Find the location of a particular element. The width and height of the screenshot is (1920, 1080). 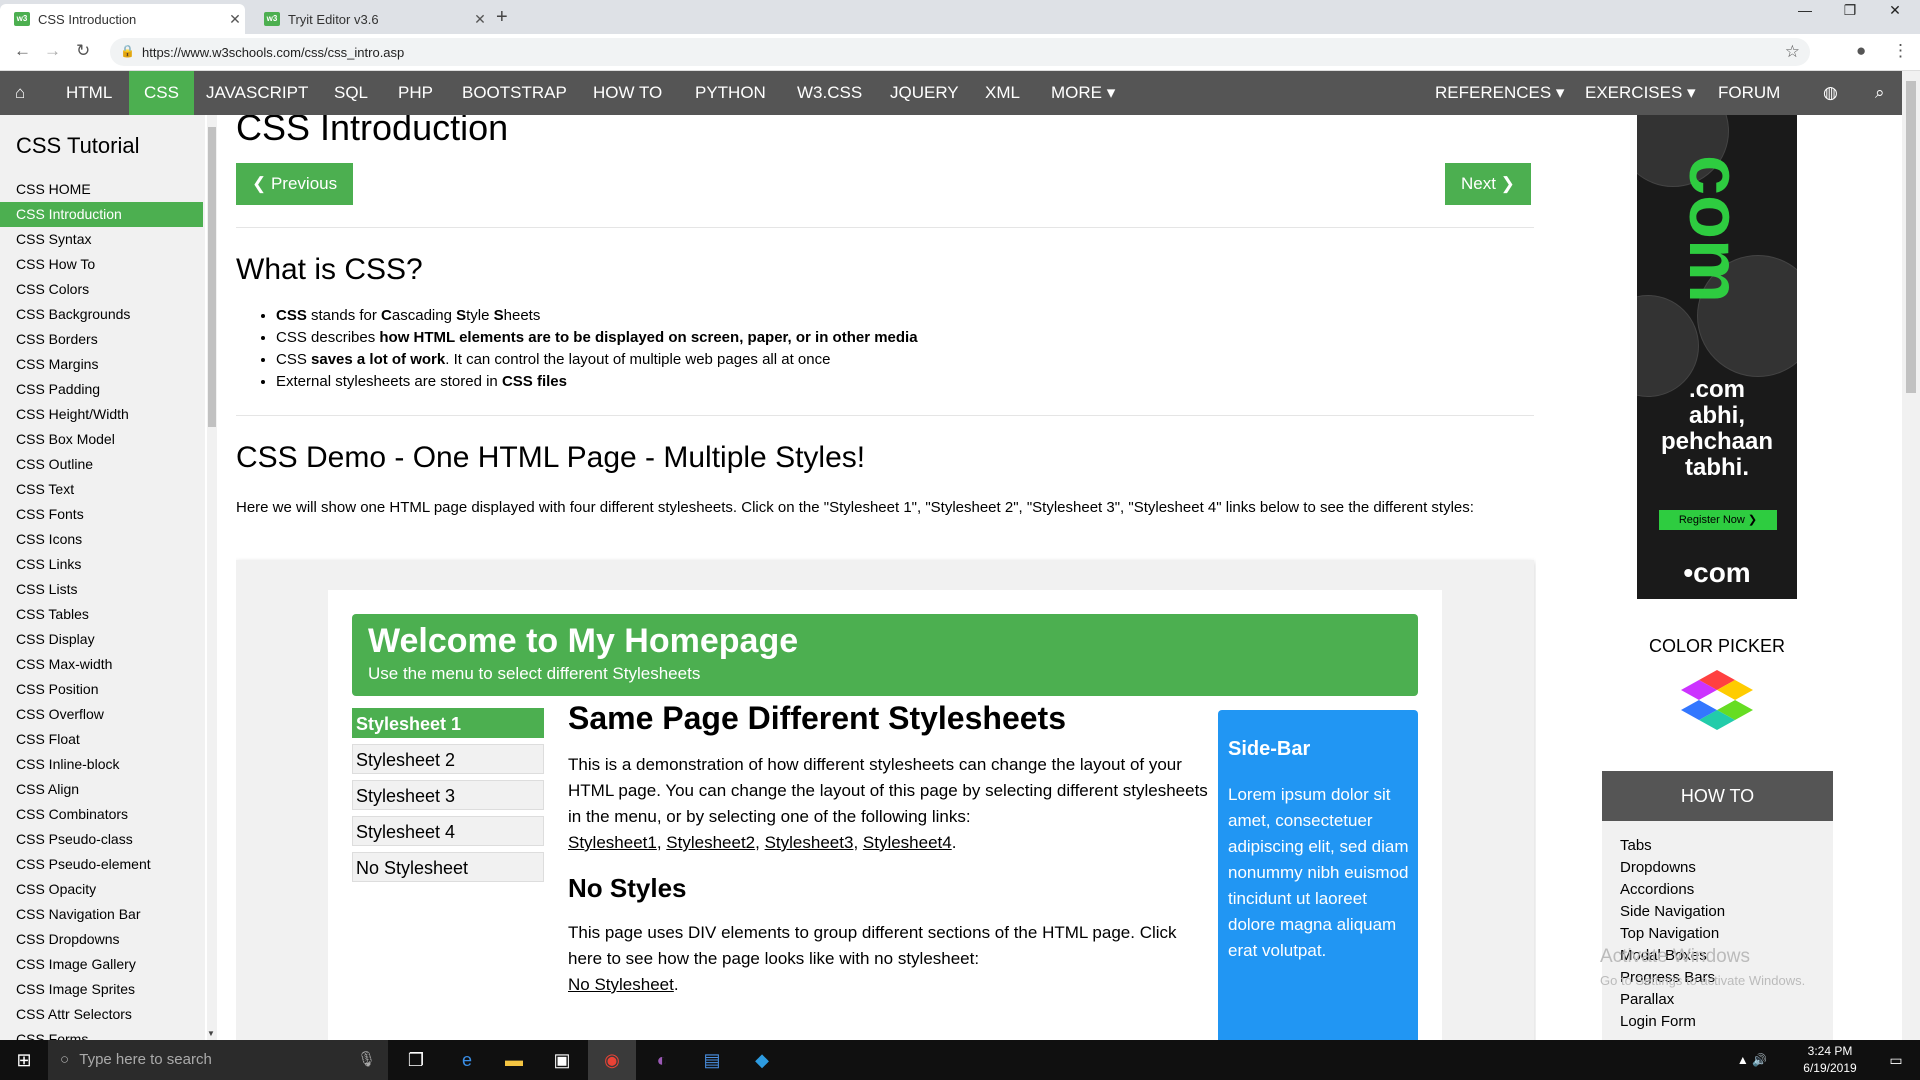

new-tab-icon: + is located at coordinates (502, 17).